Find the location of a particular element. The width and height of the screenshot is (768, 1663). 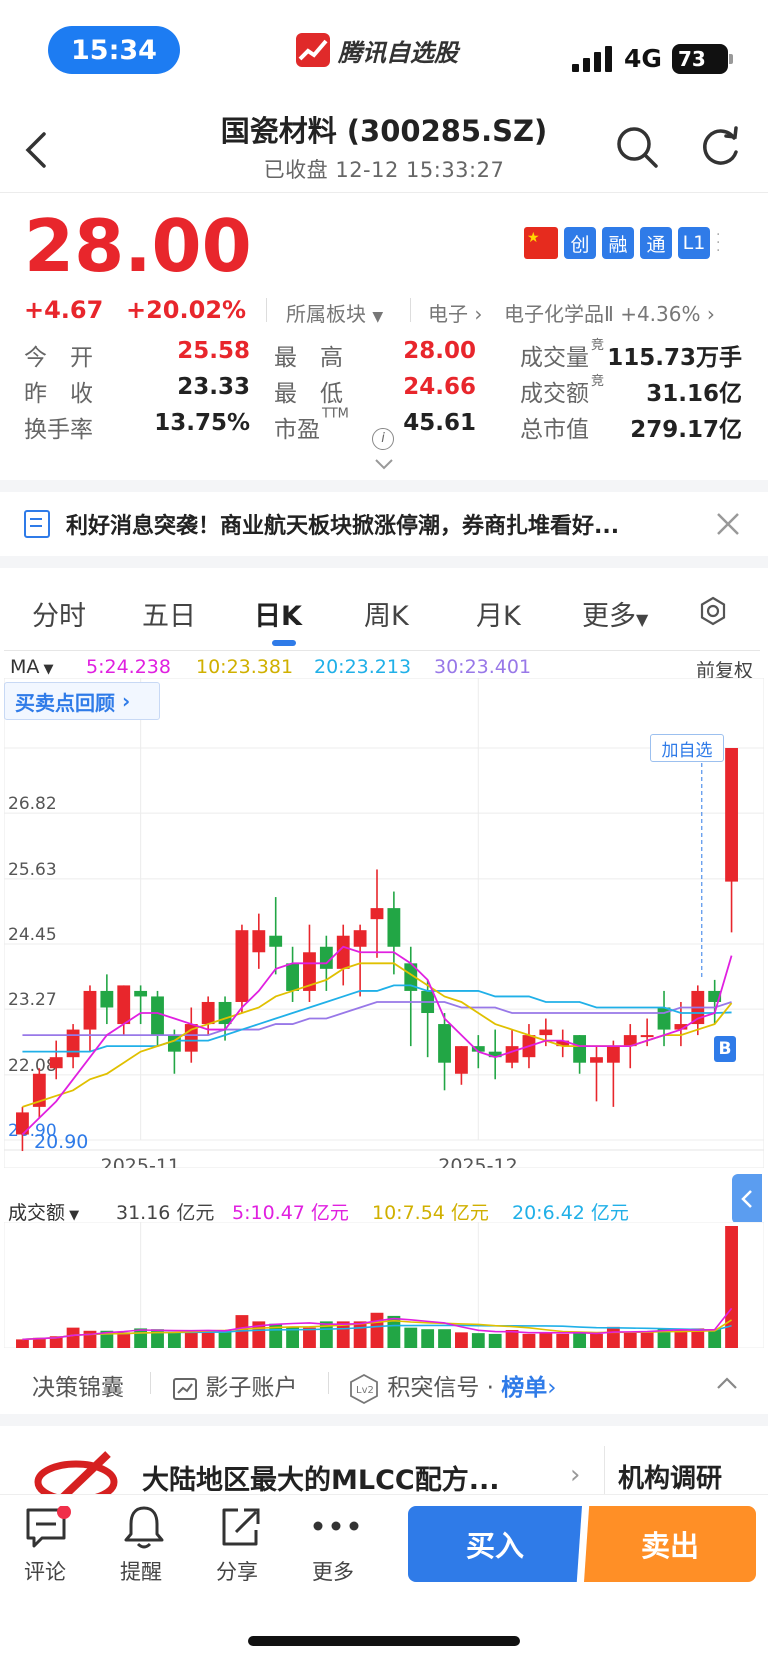

volume-total: 31.16 亿元 is located at coordinates (165, 1213).